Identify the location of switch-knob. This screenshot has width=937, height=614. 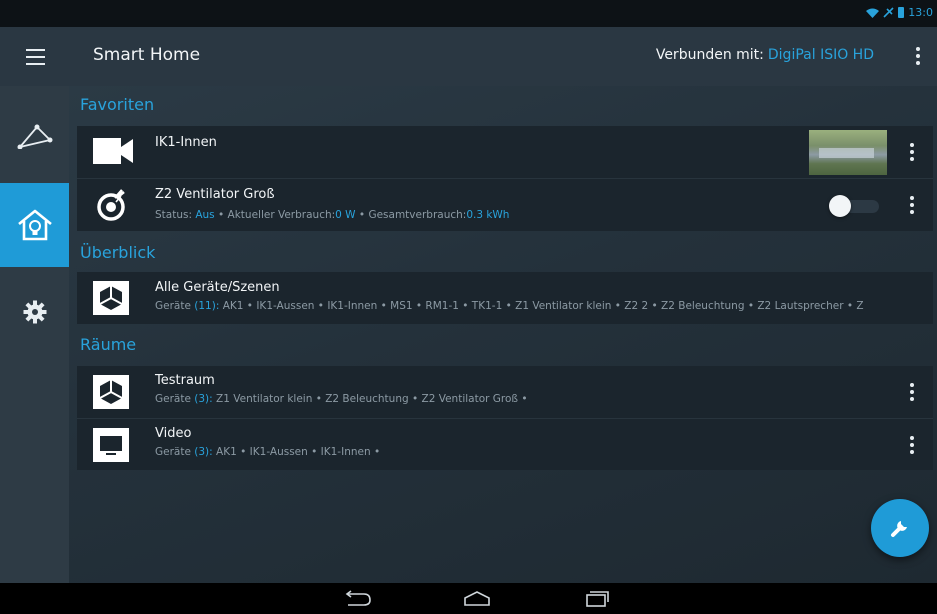
(840, 206).